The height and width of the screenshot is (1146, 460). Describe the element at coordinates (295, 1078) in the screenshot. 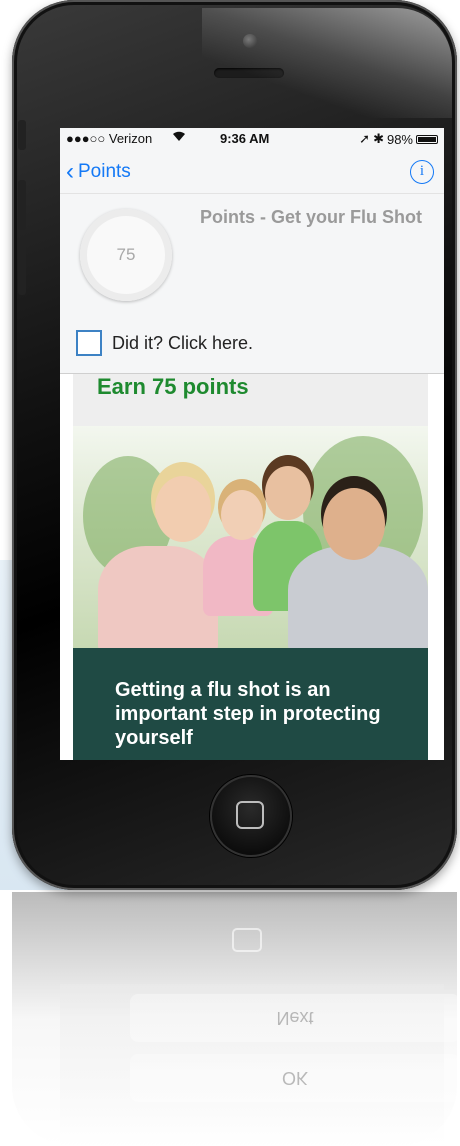

I see `reflected-ok-button: OK` at that location.